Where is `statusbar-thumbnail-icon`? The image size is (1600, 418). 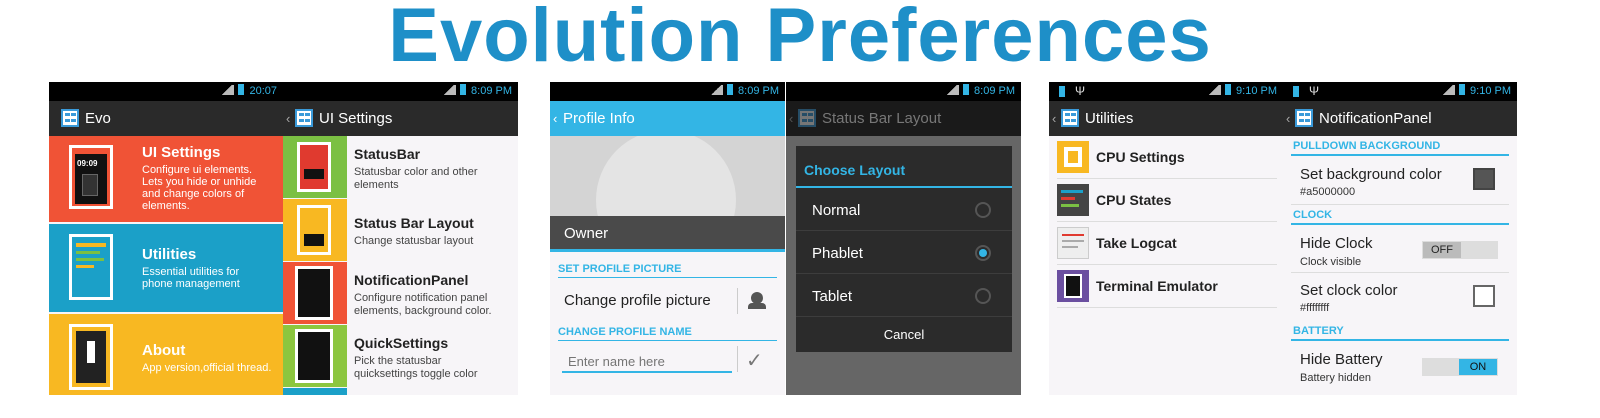 statusbar-thumbnail-icon is located at coordinates (315, 167).